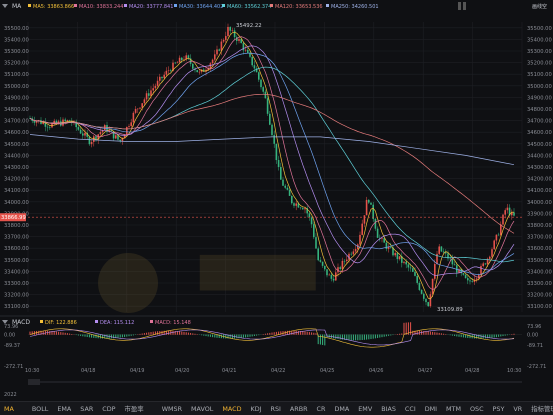 The height and width of the screenshot is (415, 553). What do you see at coordinates (40, 409) in the screenshot?
I see `indicator-tab-1: BOLL` at bounding box center [40, 409].